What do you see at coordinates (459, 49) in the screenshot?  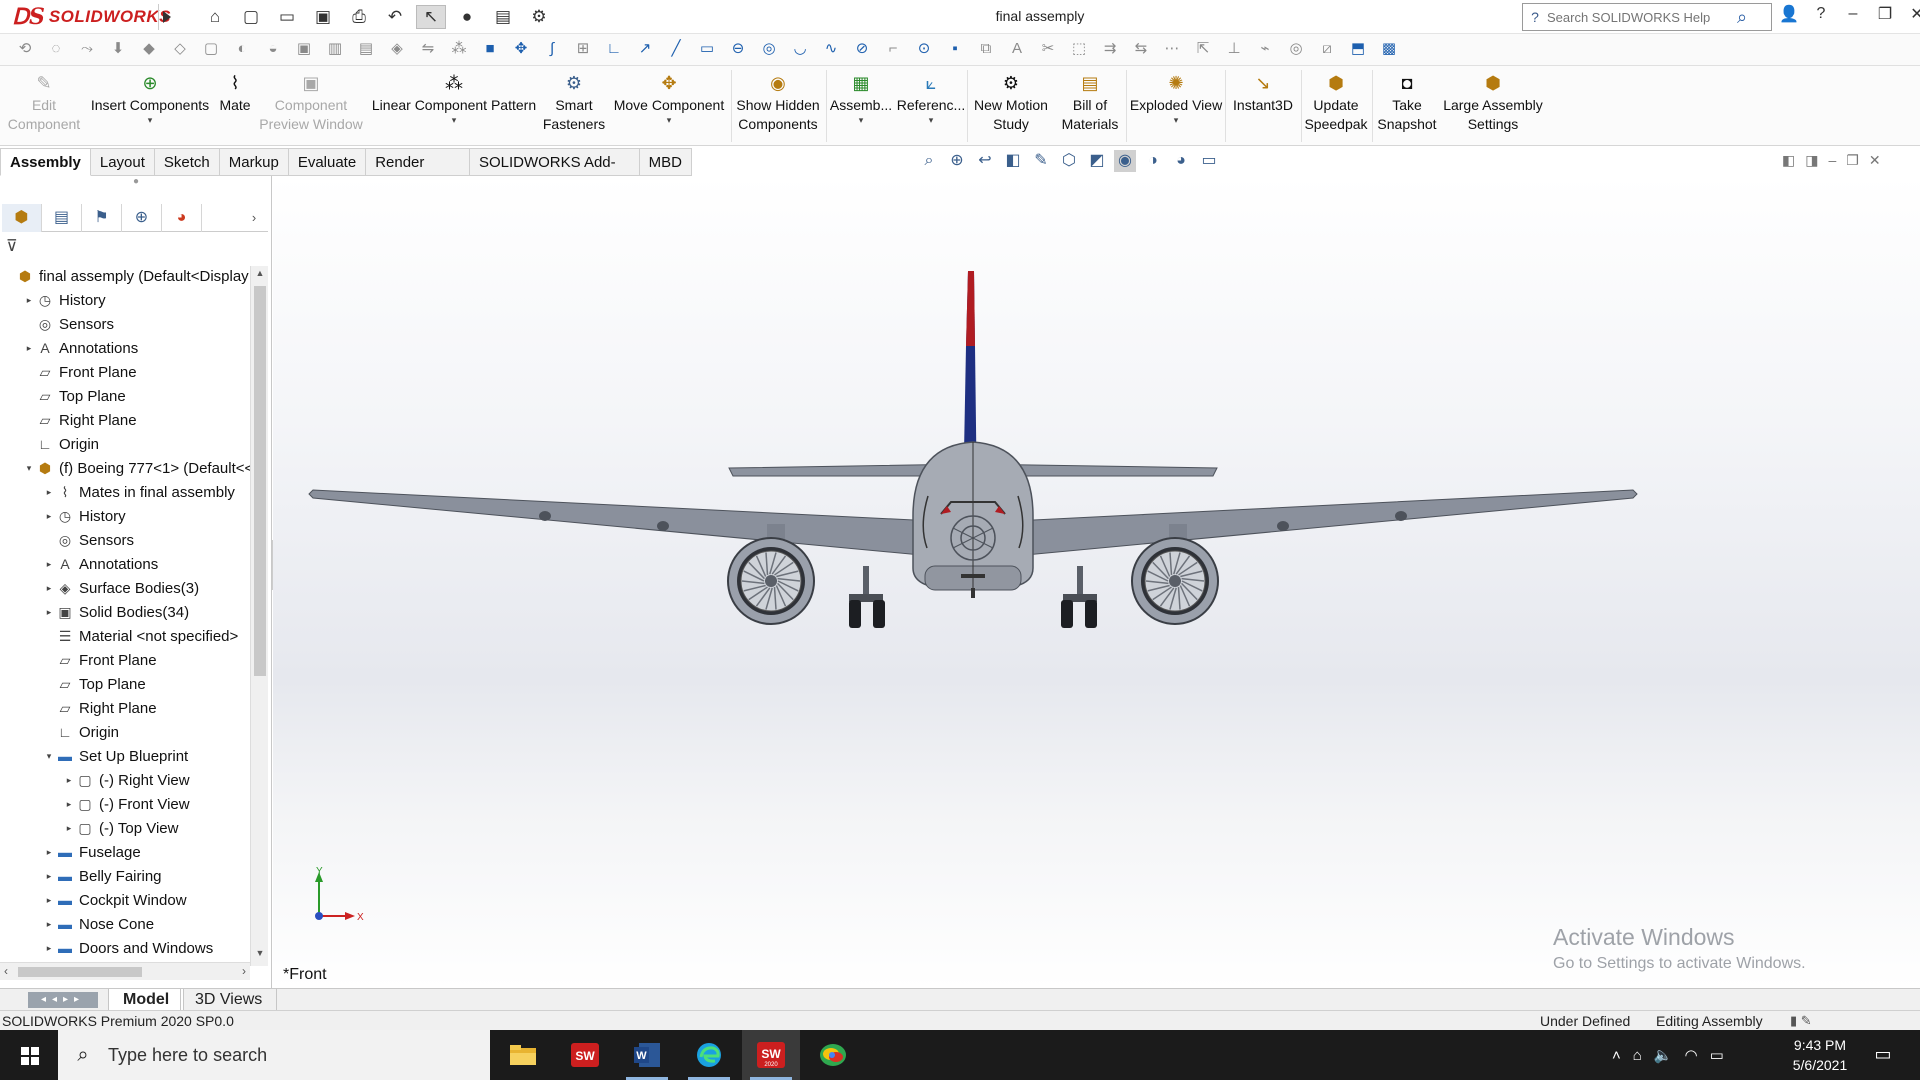 I see `pattern-icon: ⁂` at bounding box center [459, 49].